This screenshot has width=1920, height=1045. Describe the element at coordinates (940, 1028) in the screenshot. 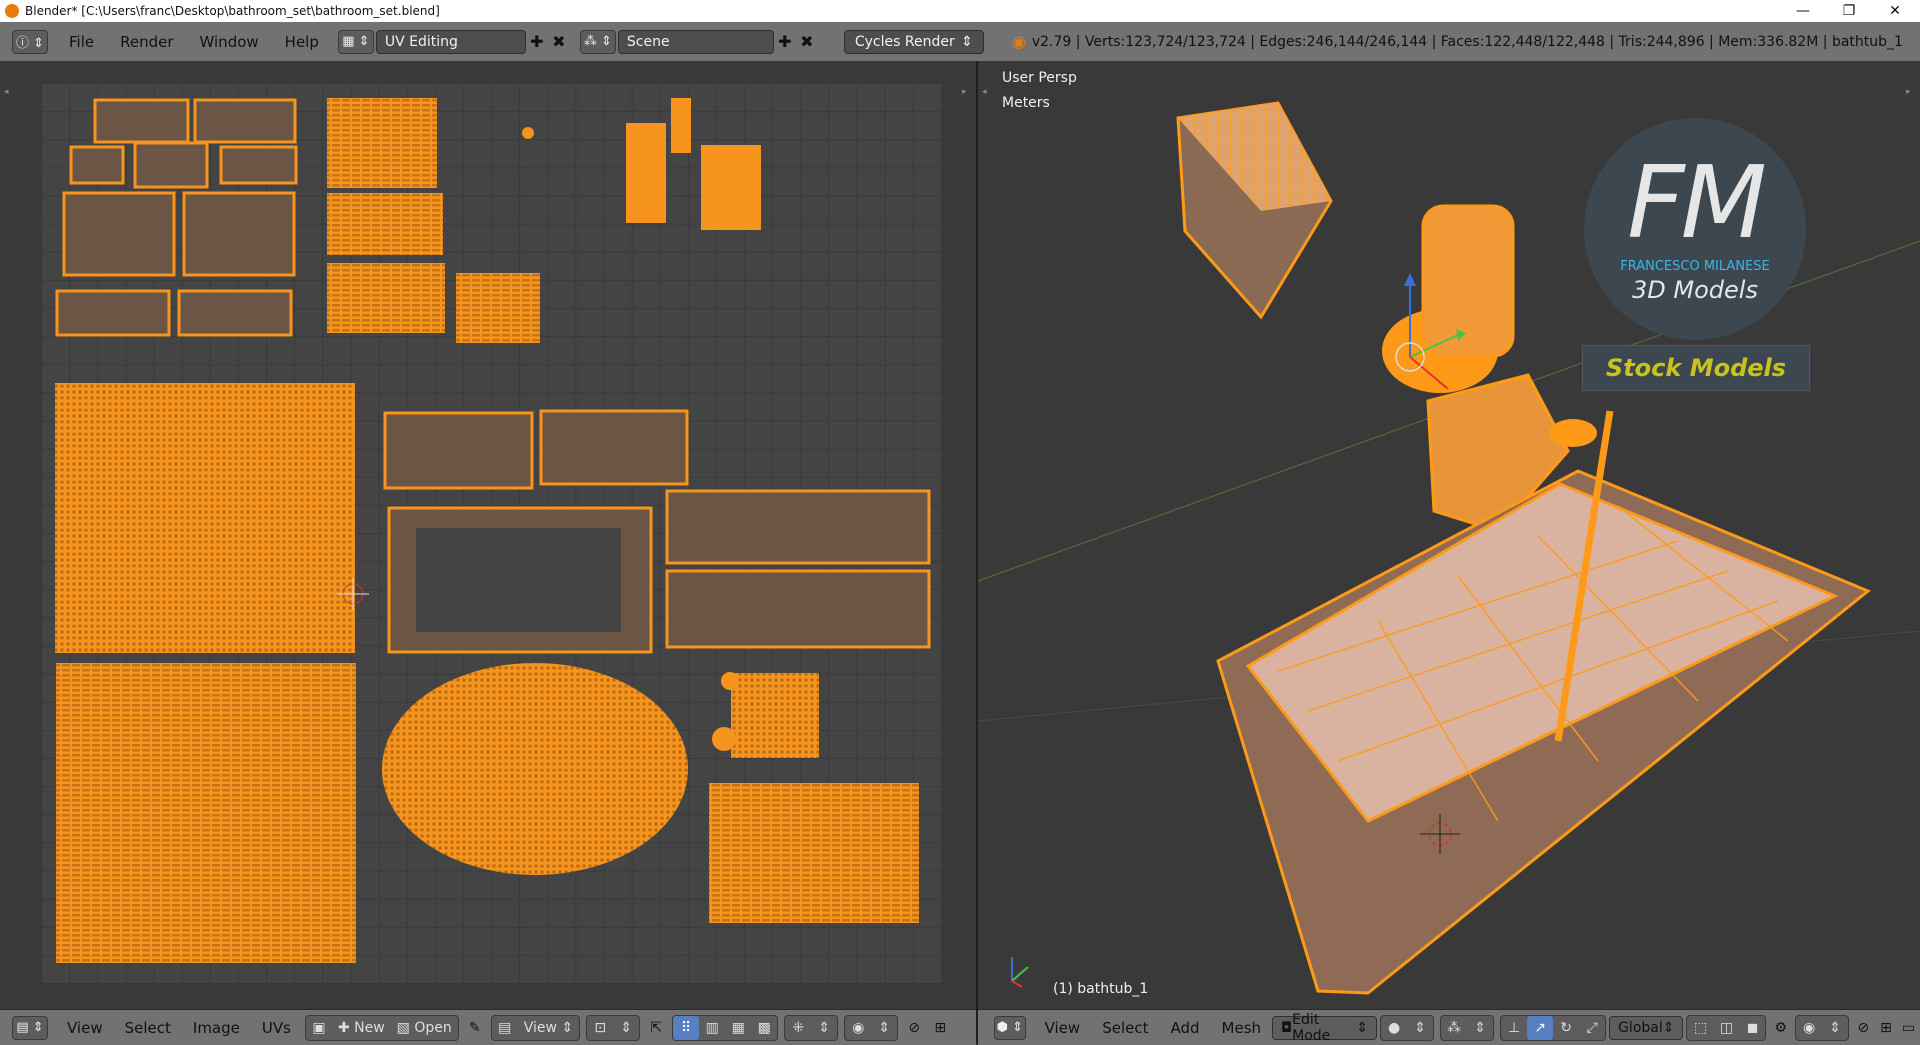

I see `snap-target-icon: ⊞` at that location.